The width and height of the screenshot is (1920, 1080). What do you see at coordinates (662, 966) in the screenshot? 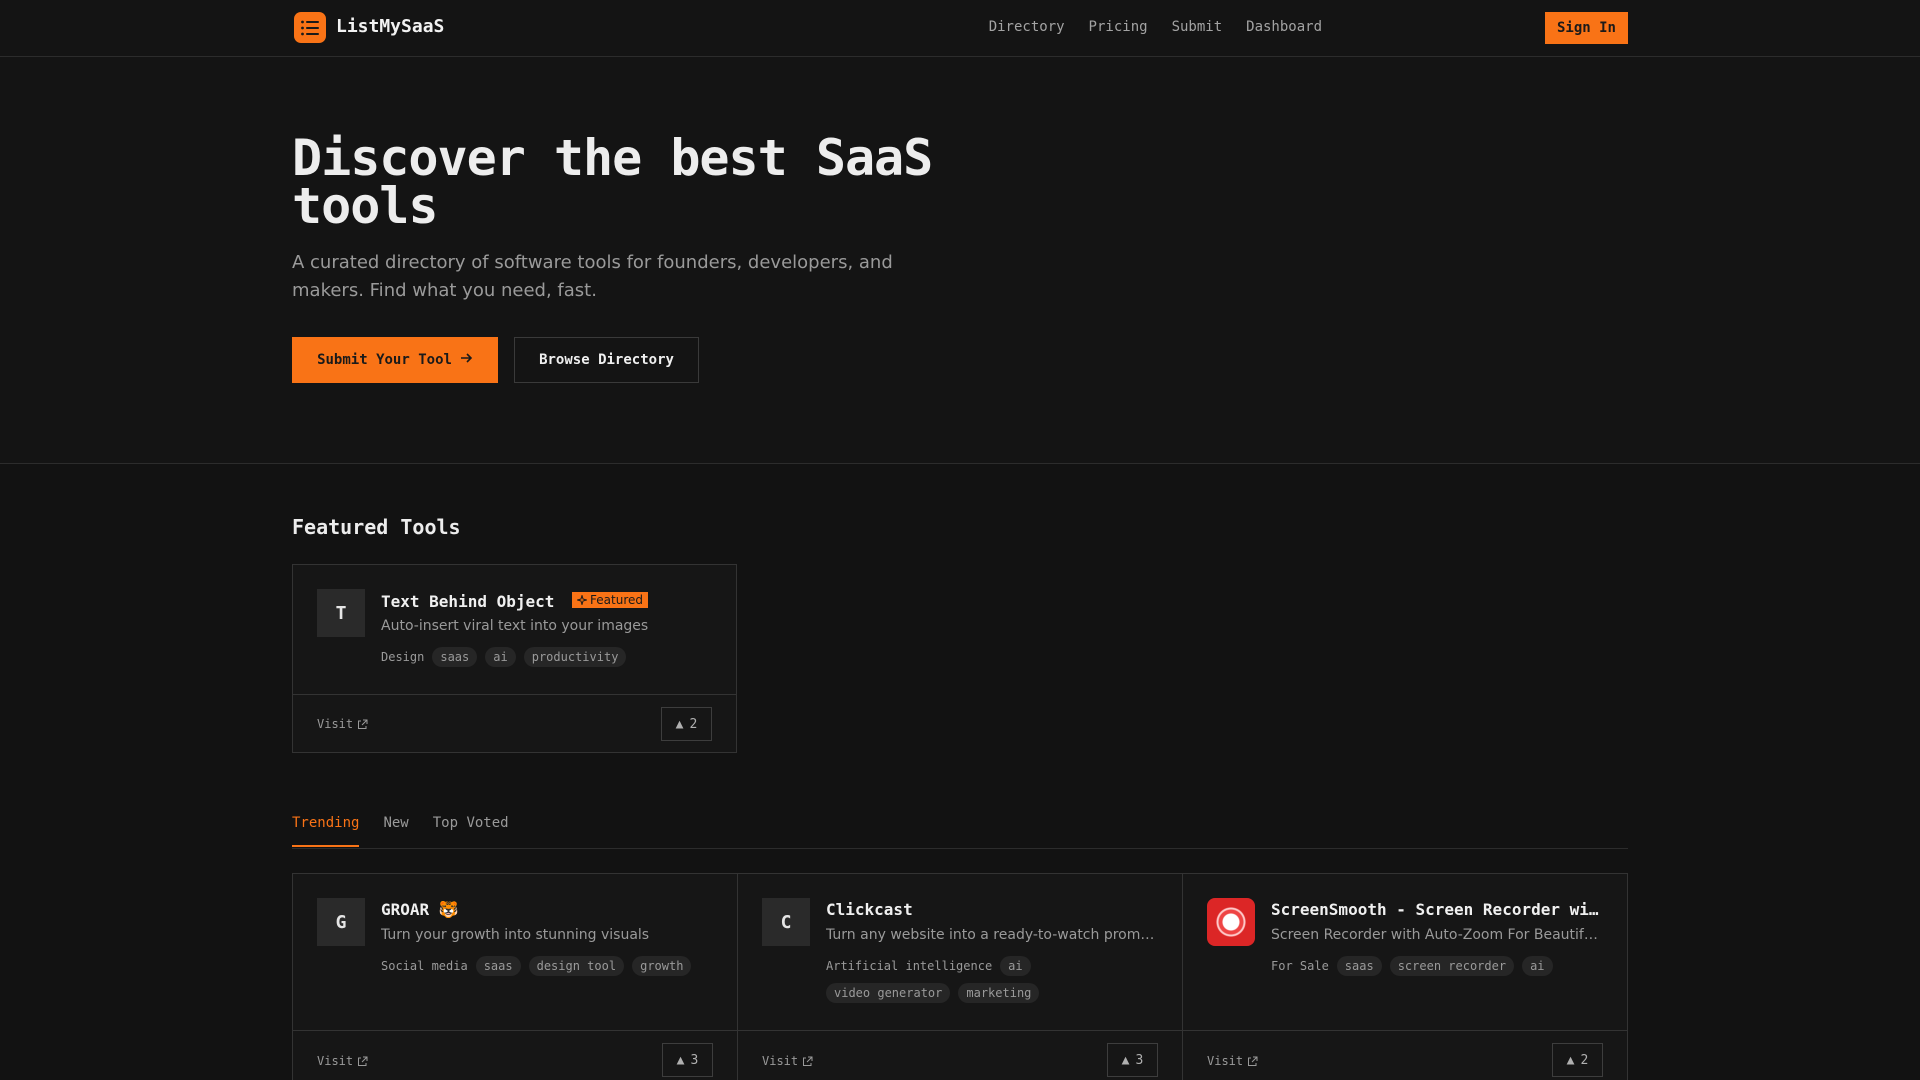
I see `tag: growth` at bounding box center [662, 966].